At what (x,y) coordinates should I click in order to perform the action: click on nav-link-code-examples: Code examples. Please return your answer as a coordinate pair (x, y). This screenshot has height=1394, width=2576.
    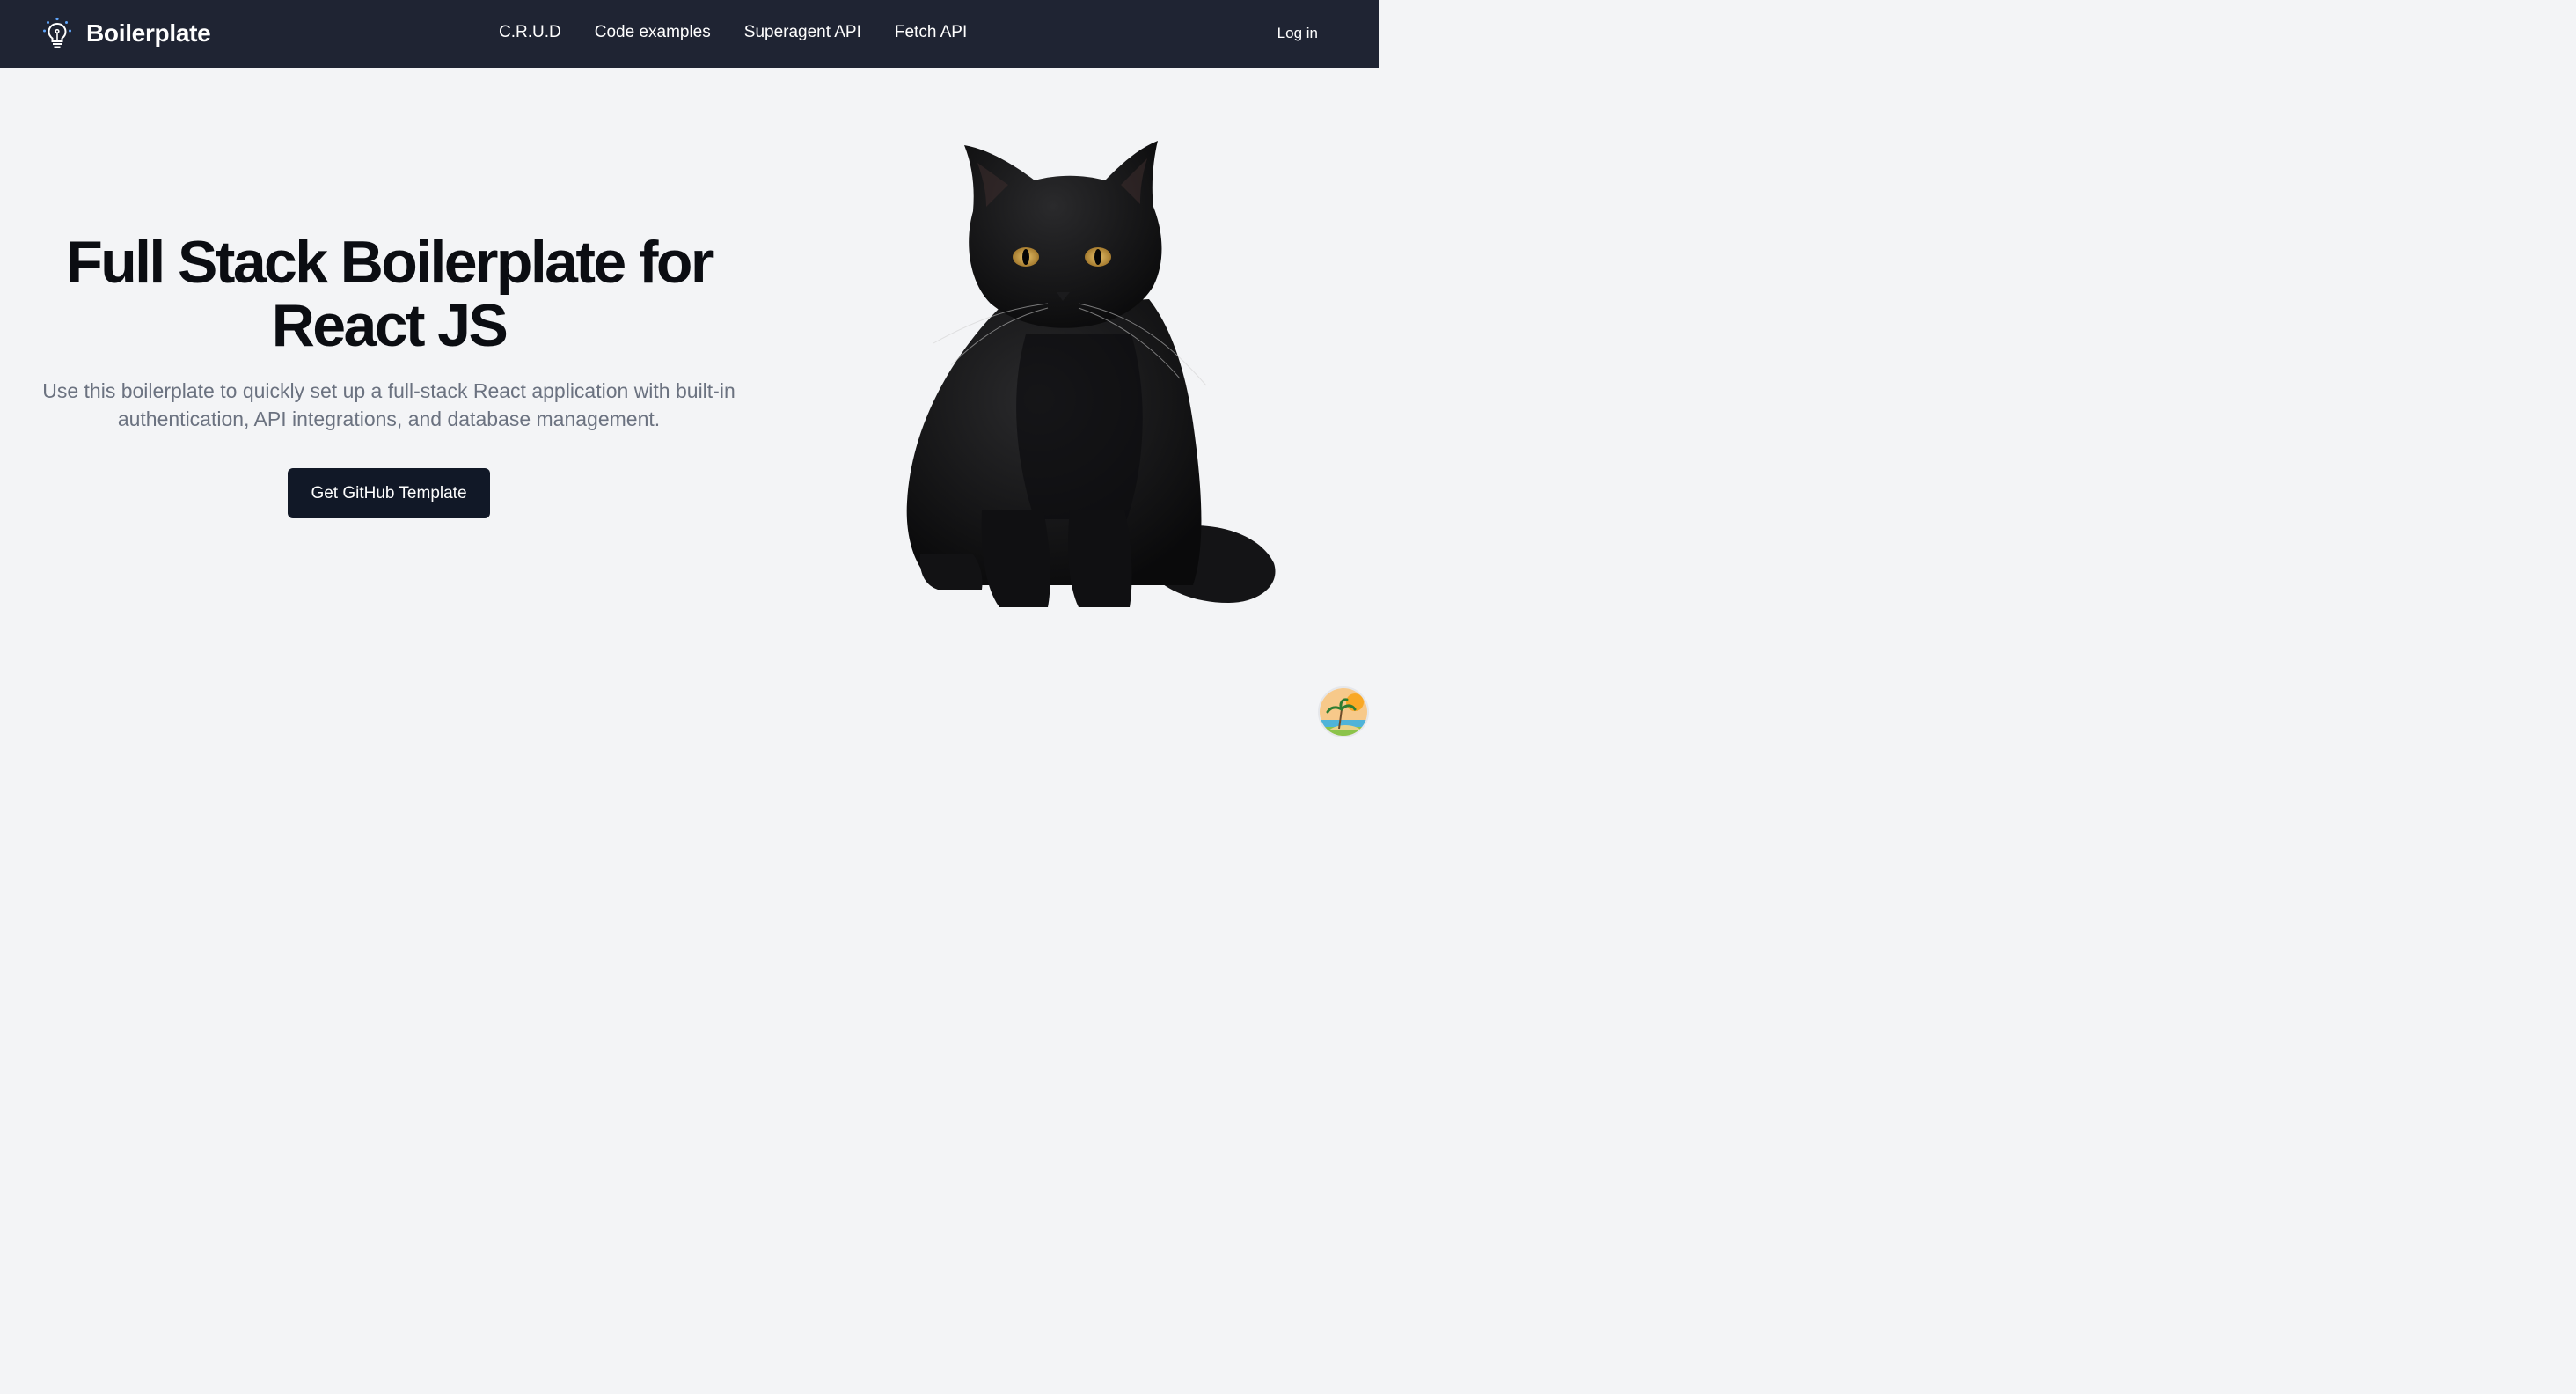
    Looking at the image, I should click on (653, 32).